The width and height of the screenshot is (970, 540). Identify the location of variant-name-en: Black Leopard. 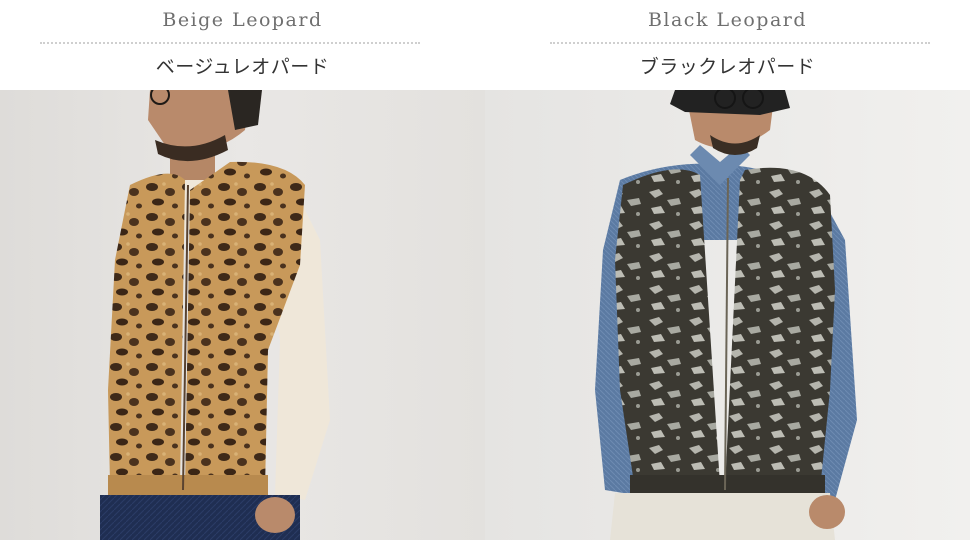
(727, 20).